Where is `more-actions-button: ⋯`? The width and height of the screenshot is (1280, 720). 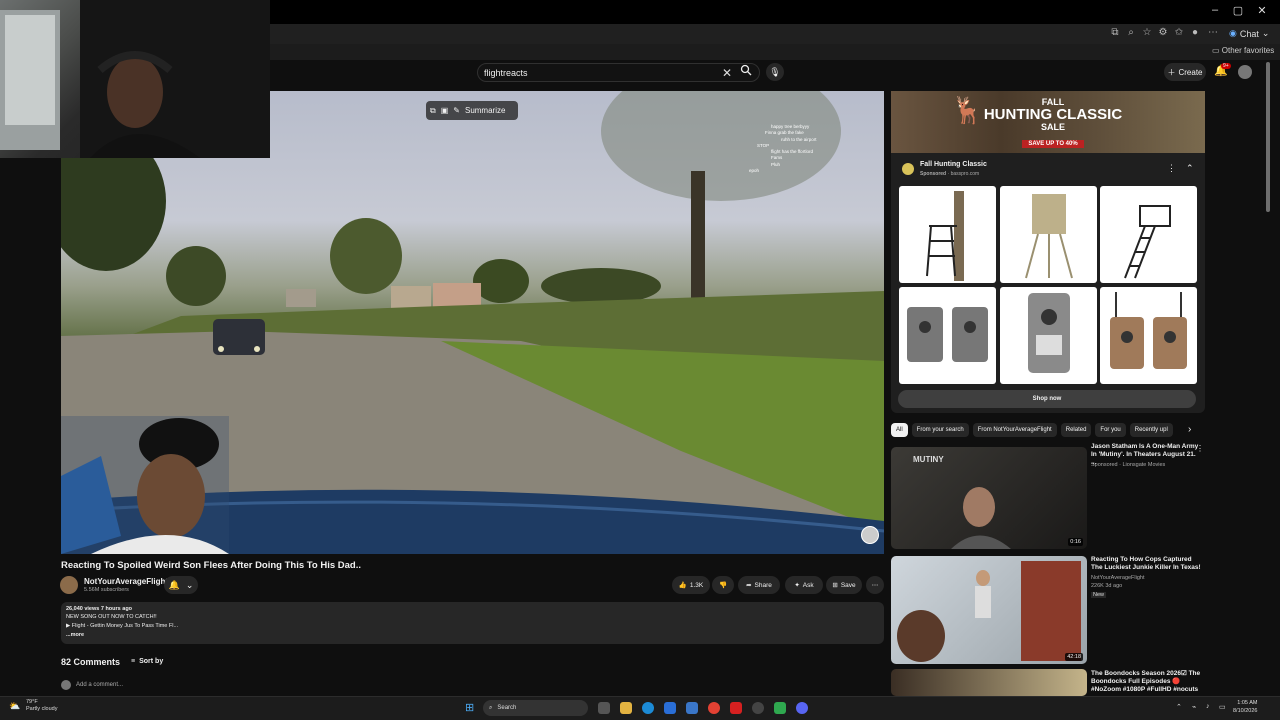 more-actions-button: ⋯ is located at coordinates (875, 585).